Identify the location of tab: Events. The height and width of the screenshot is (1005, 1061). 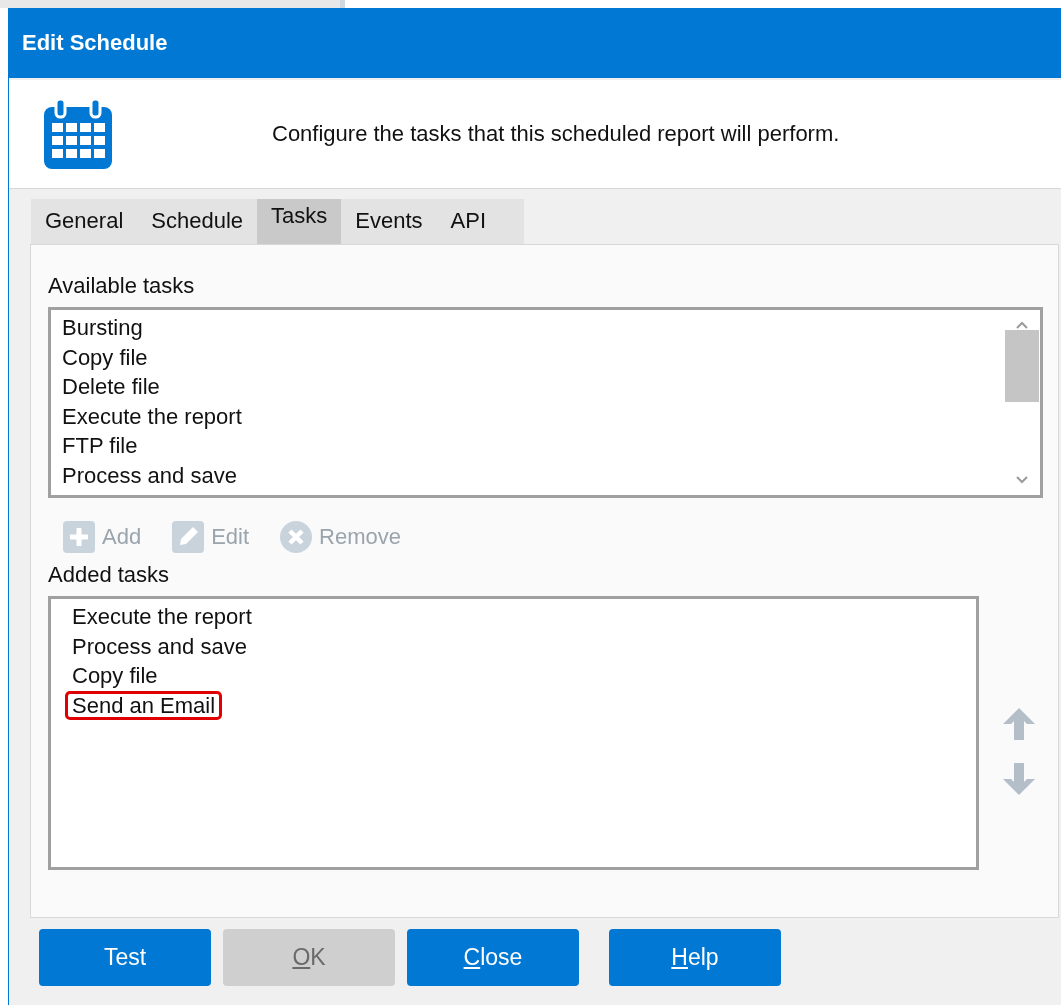
(389, 221).